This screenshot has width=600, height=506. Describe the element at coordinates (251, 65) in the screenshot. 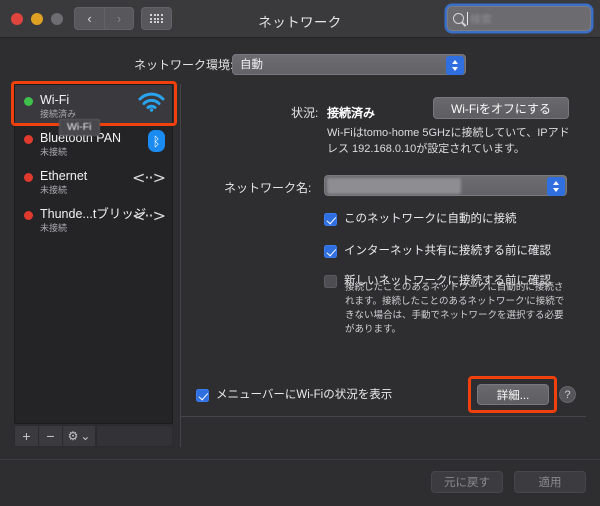

I see `network-location-value: 自動` at that location.